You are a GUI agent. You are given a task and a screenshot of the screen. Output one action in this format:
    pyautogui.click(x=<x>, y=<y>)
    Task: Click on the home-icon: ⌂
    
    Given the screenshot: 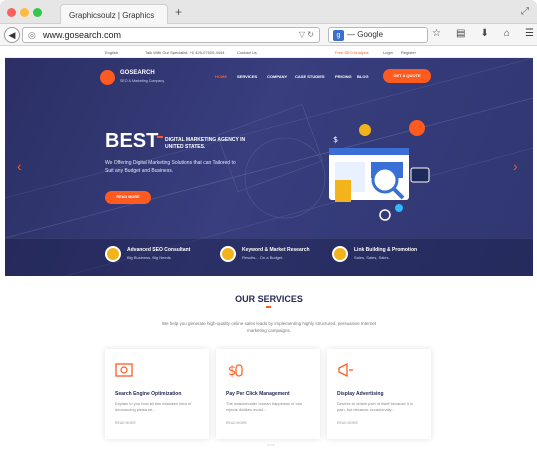 What is the action you would take?
    pyautogui.click(x=507, y=35)
    